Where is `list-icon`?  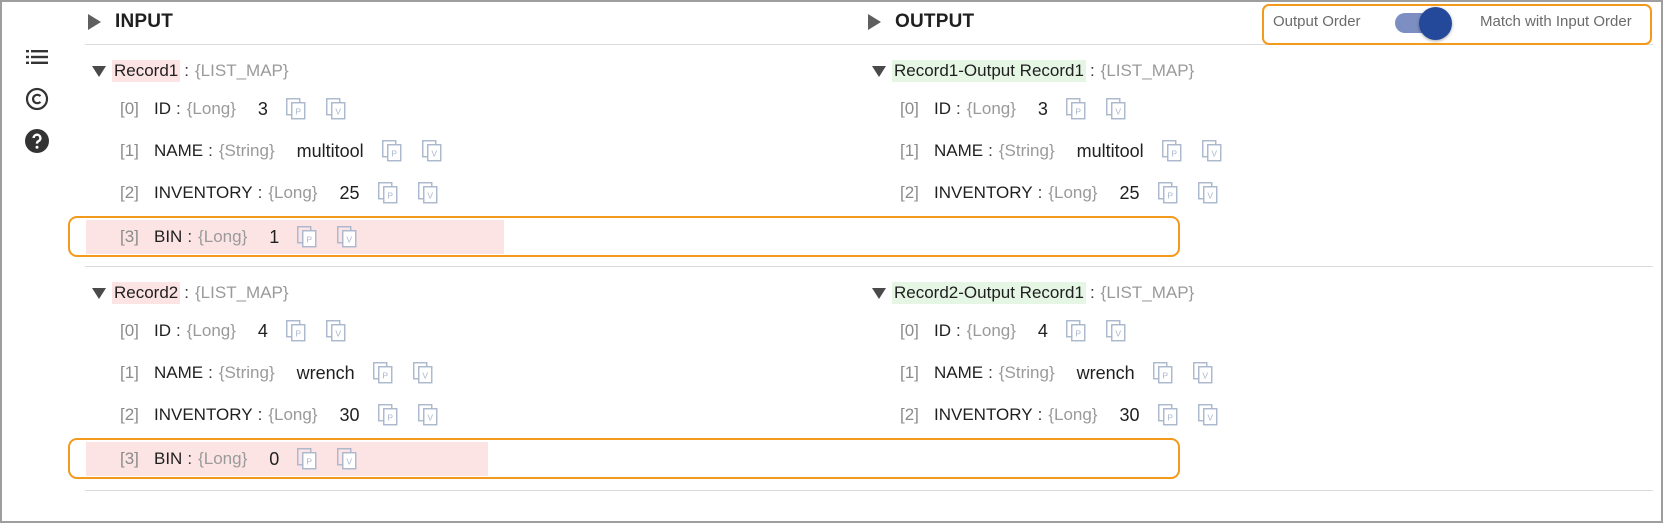 list-icon is located at coordinates (37, 57).